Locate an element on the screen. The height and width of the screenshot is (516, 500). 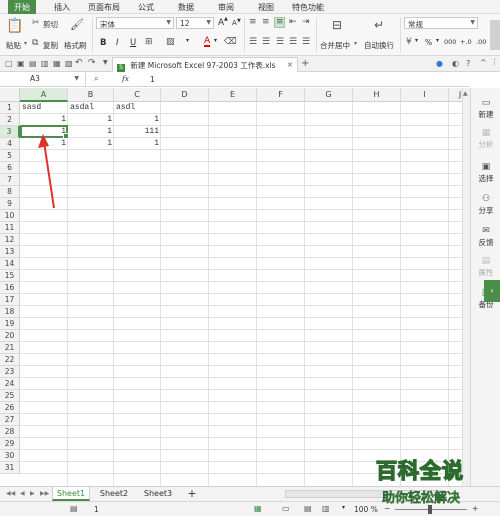
cut-icon: ✂ is located at coordinates (36, 23).